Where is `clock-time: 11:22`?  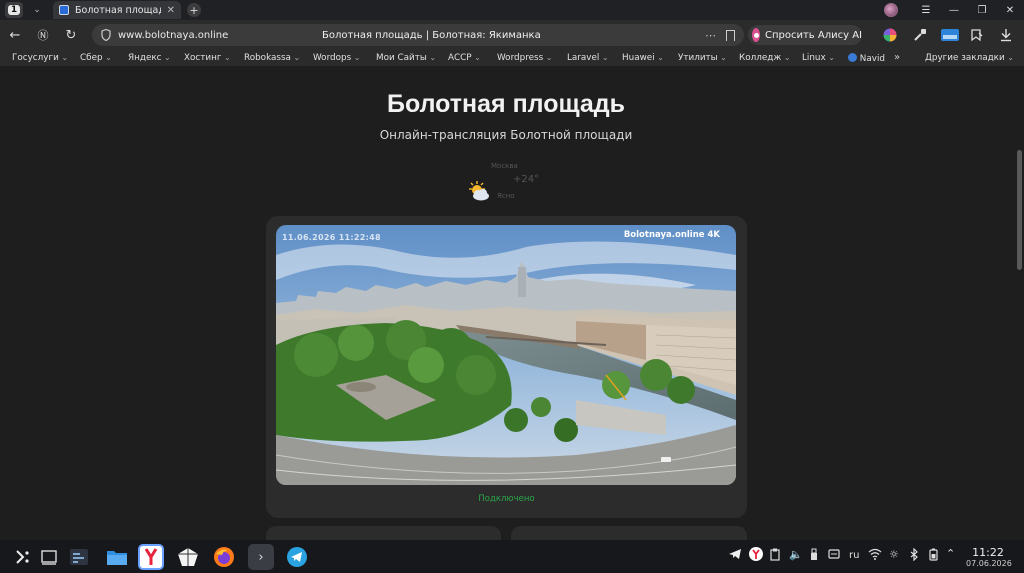
clock-time: 11:22 is located at coordinates (988, 552).